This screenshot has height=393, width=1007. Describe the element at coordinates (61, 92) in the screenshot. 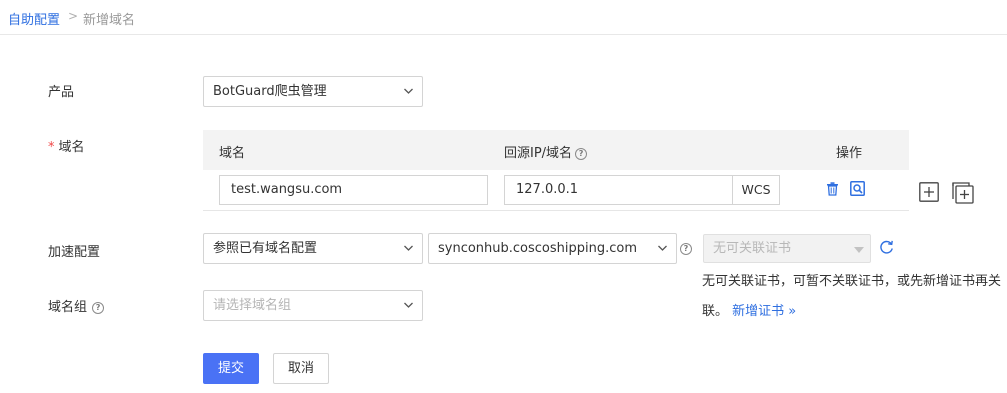

I see `product-label: 产品` at that location.